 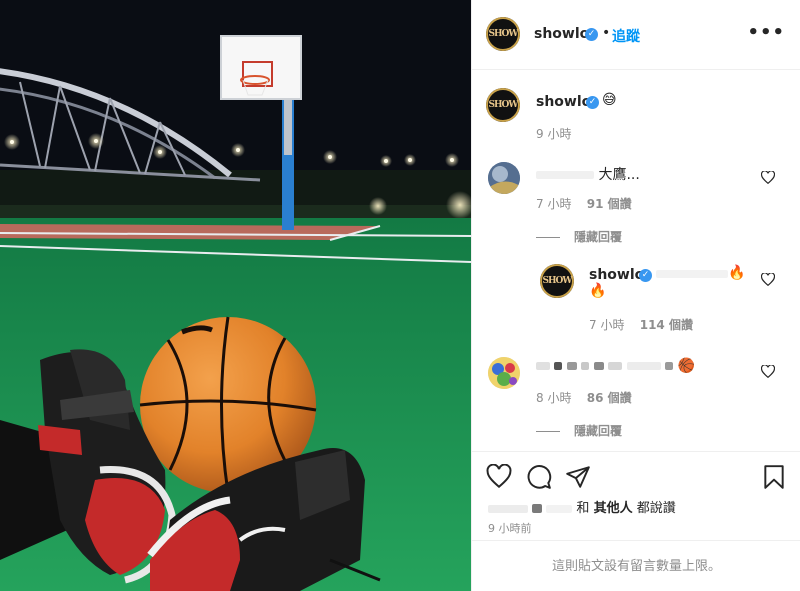 What do you see at coordinates (606, 325) in the screenshot?
I see `reply-time: 7 小時` at bounding box center [606, 325].